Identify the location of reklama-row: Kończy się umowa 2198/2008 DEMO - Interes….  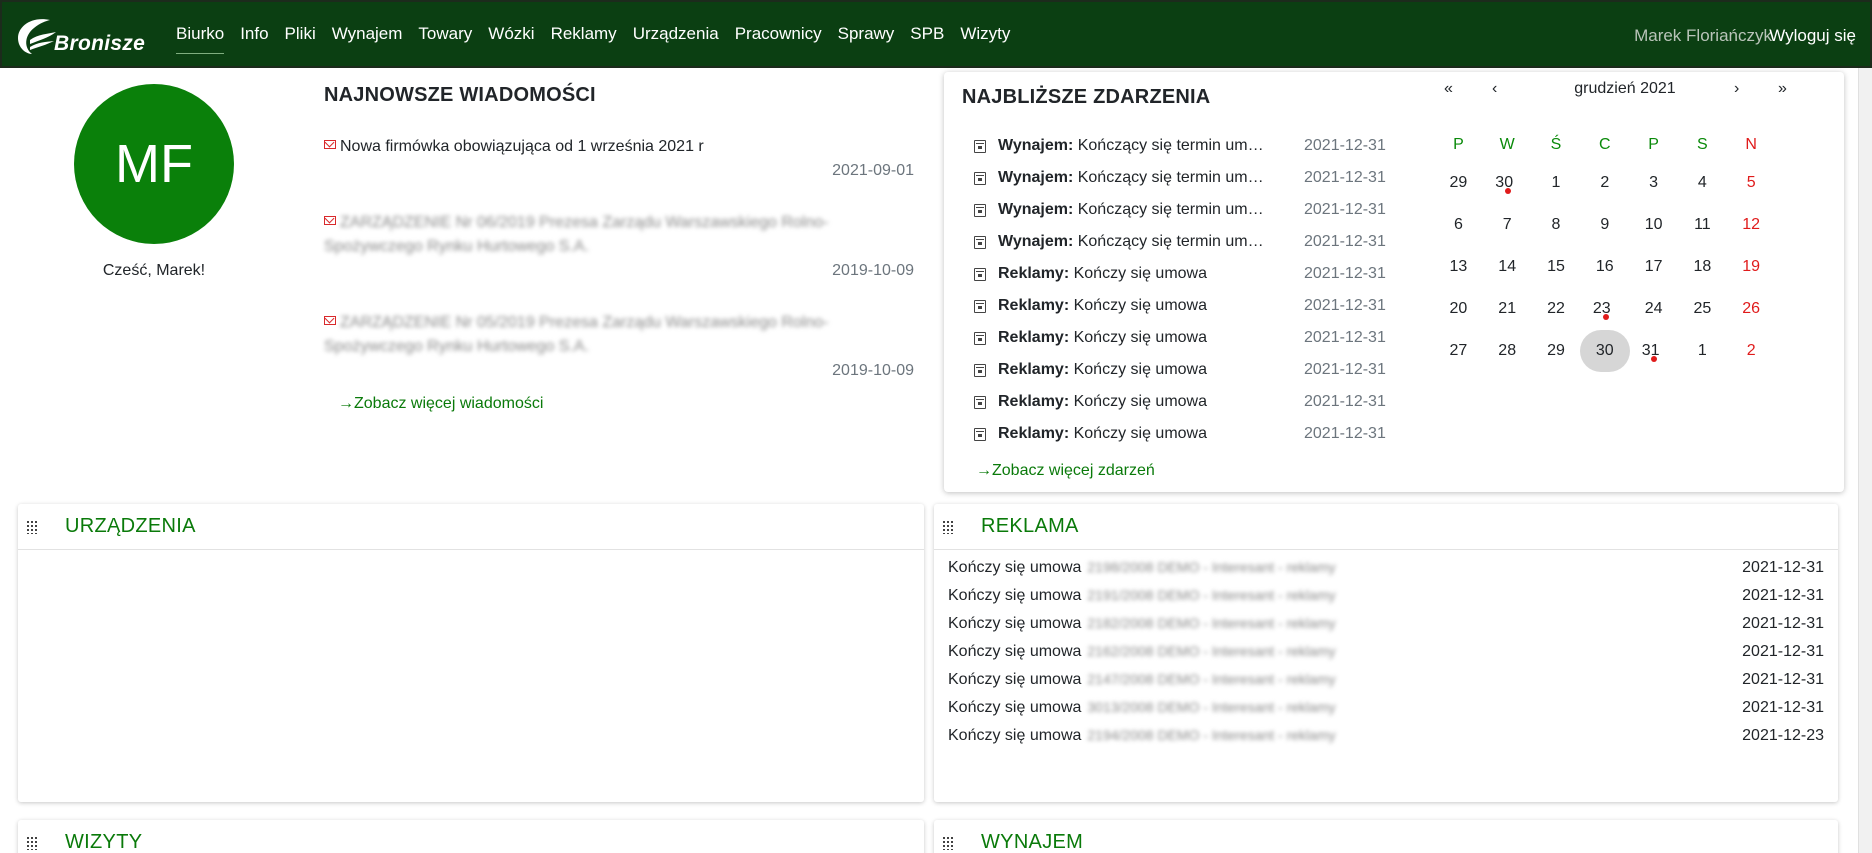
(1386, 568).